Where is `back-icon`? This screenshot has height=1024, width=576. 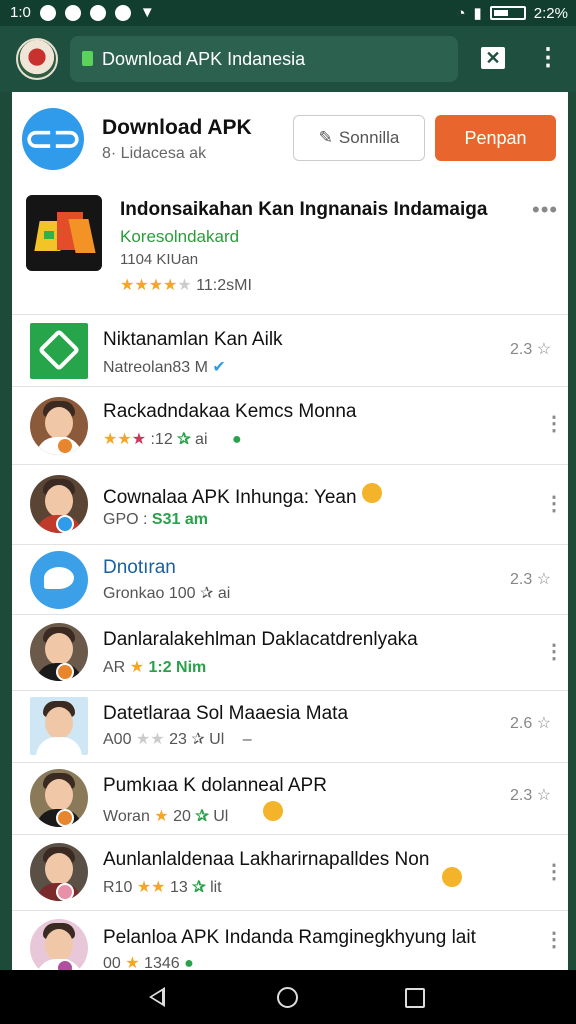
back-icon is located at coordinates (157, 997).